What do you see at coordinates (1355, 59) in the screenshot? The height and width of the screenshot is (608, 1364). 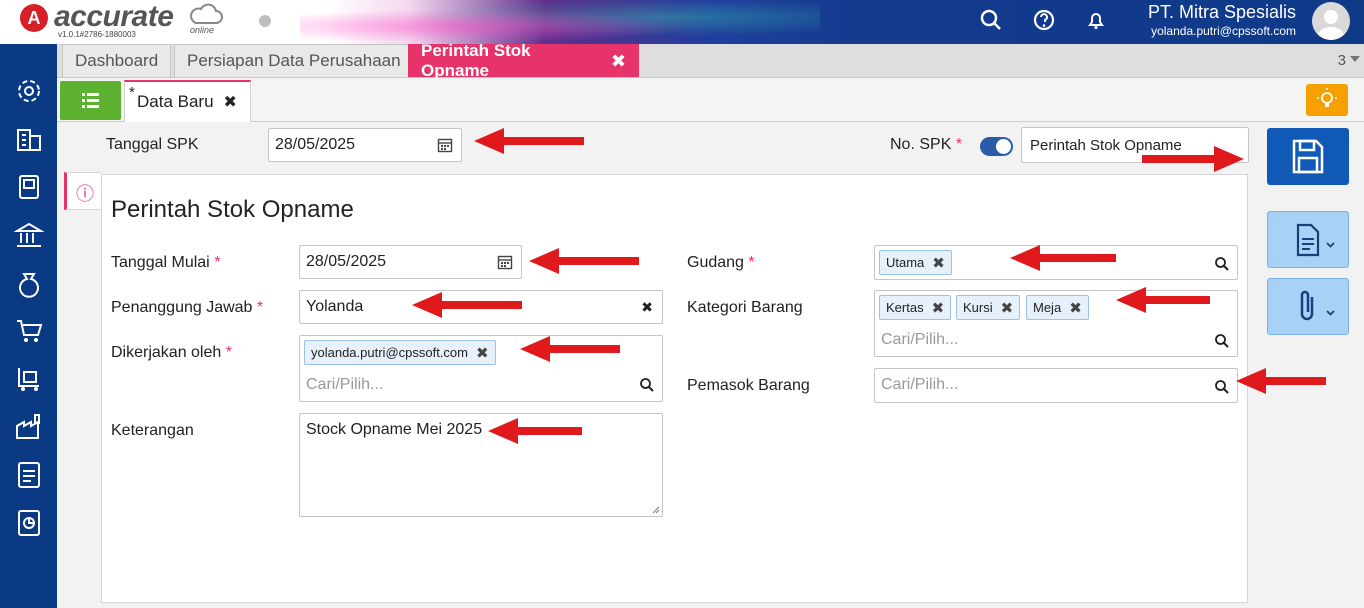 I see `tab-dropdown-caret-icon` at bounding box center [1355, 59].